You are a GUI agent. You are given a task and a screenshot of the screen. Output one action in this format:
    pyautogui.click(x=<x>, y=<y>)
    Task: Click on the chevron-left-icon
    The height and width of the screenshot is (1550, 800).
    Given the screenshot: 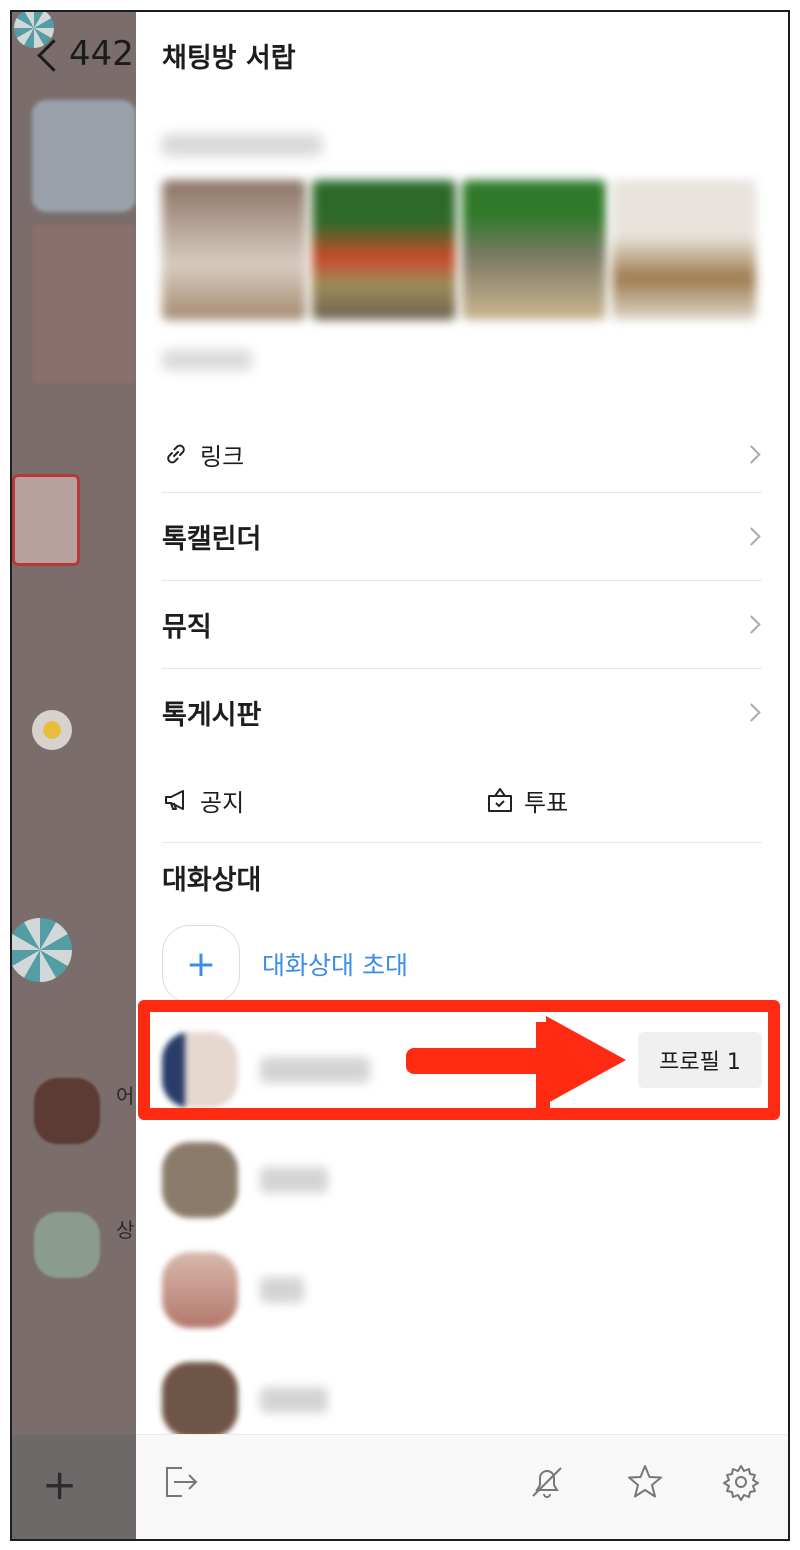 What is the action you would take?
    pyautogui.click(x=53, y=55)
    